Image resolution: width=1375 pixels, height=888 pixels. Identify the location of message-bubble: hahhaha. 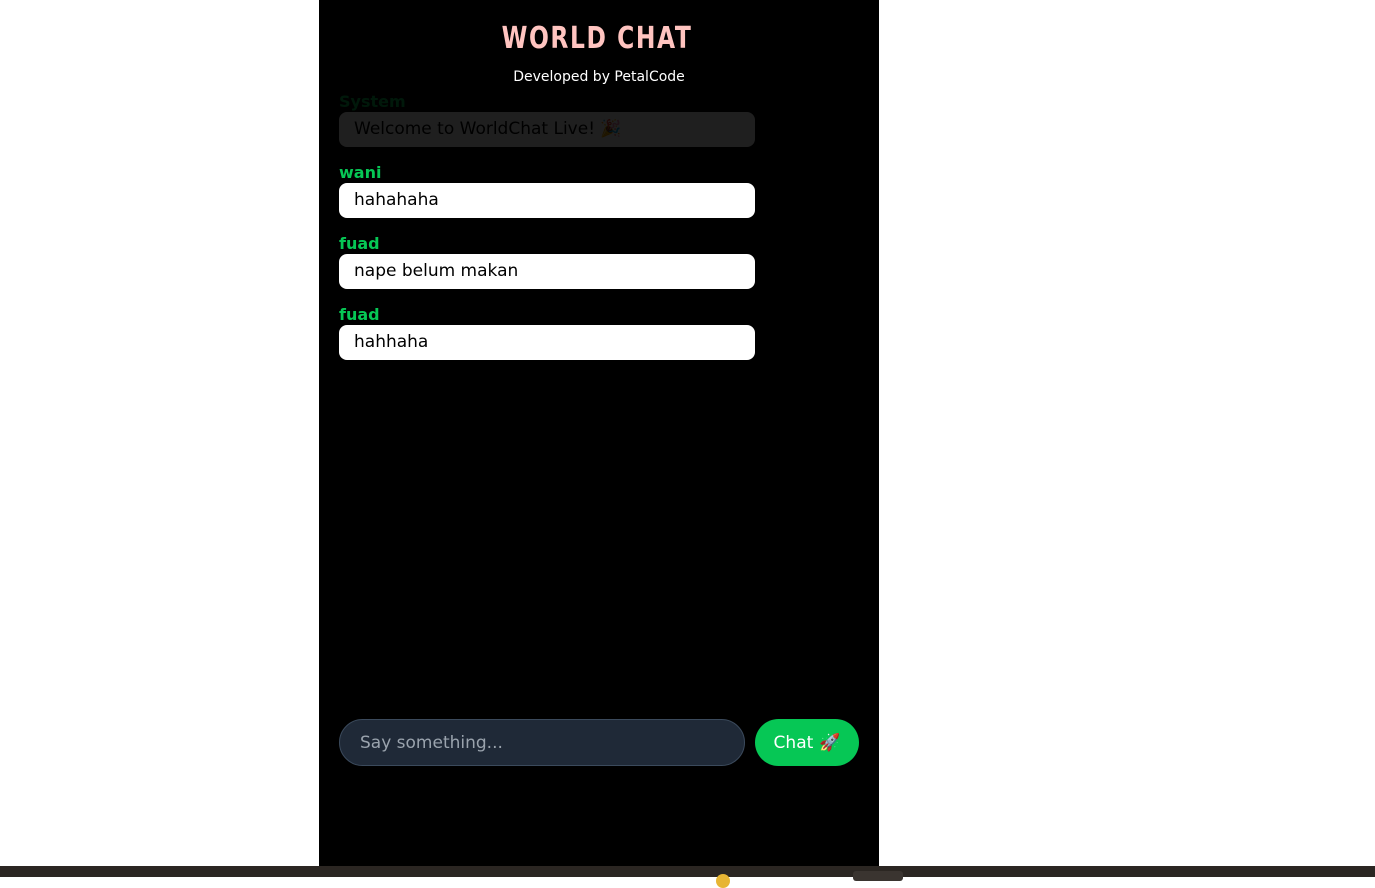
(547, 342).